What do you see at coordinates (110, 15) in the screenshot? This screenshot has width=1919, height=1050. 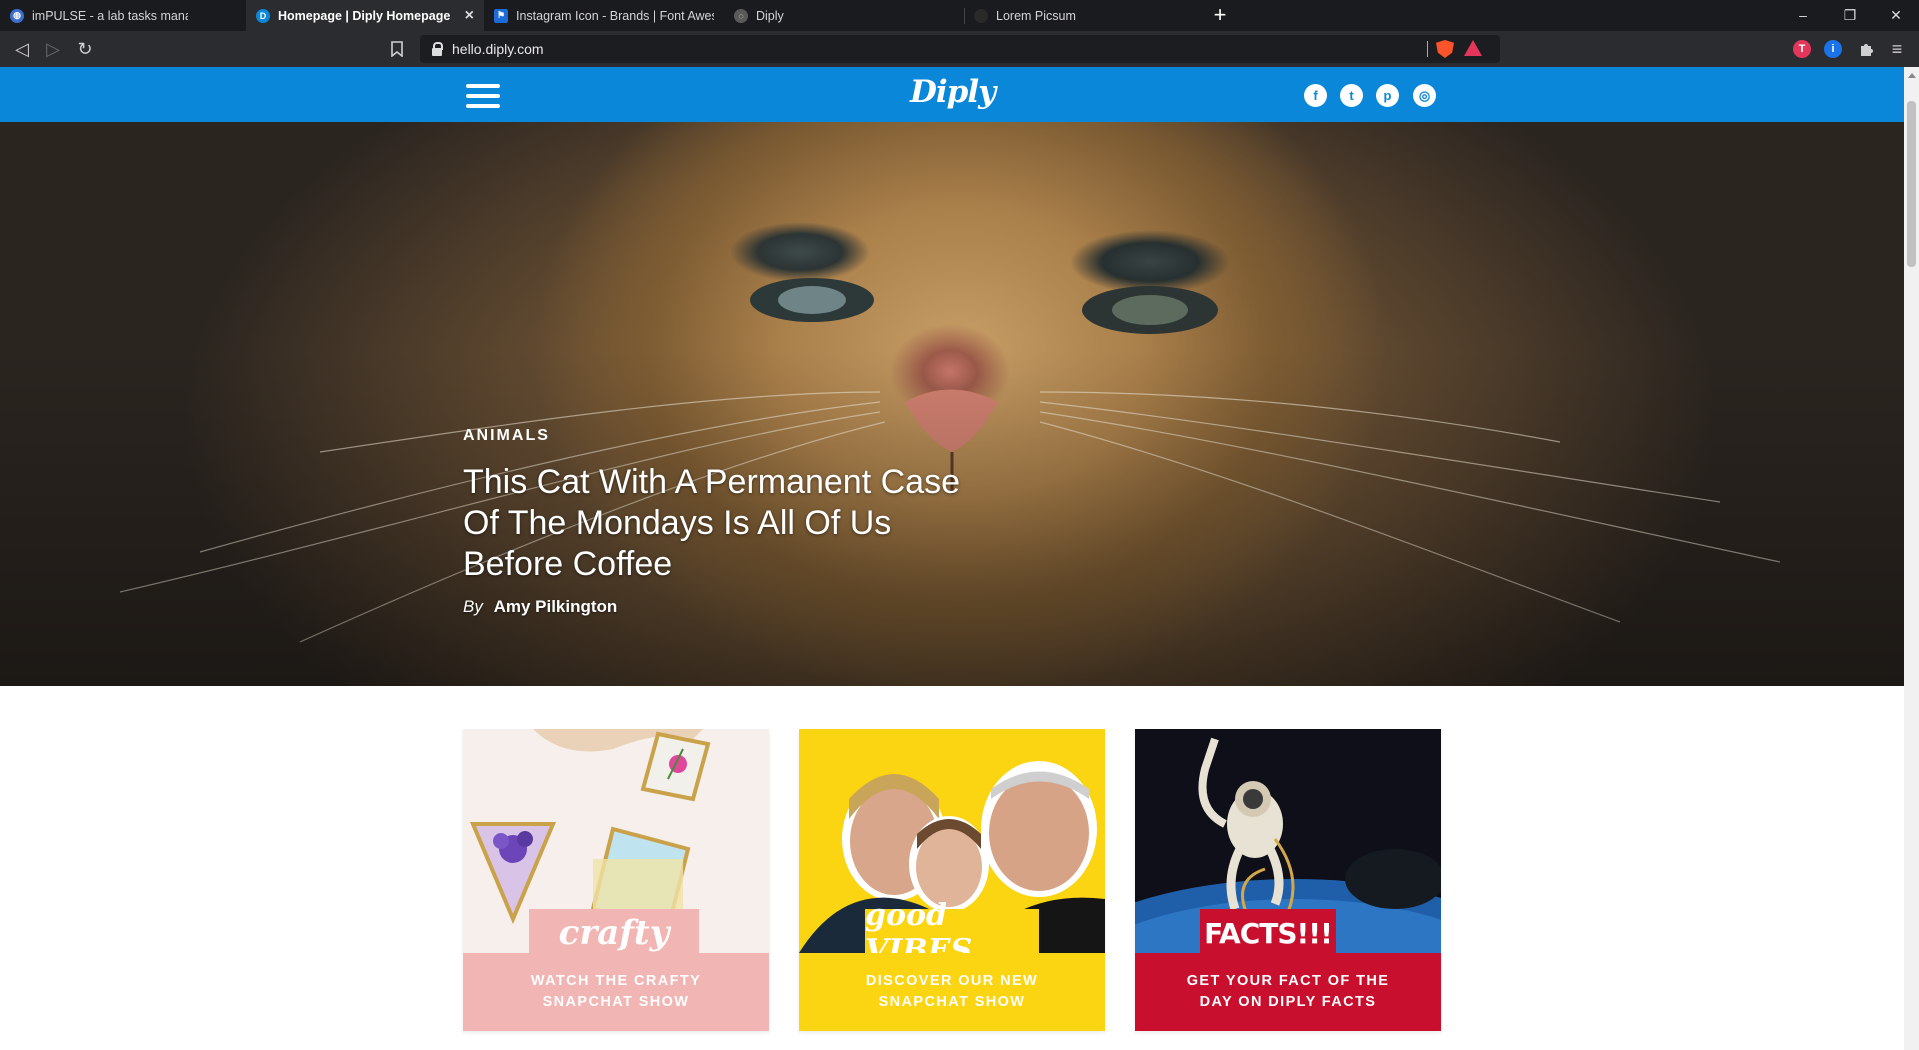 I see `tab-title: imPULSE - a lab tasks management ap` at bounding box center [110, 15].